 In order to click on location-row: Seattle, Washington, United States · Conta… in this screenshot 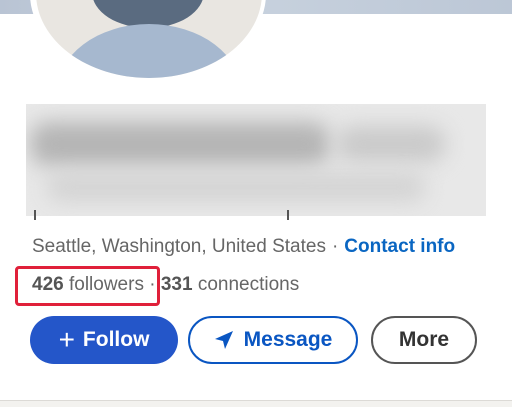, I will do `click(243, 247)`.